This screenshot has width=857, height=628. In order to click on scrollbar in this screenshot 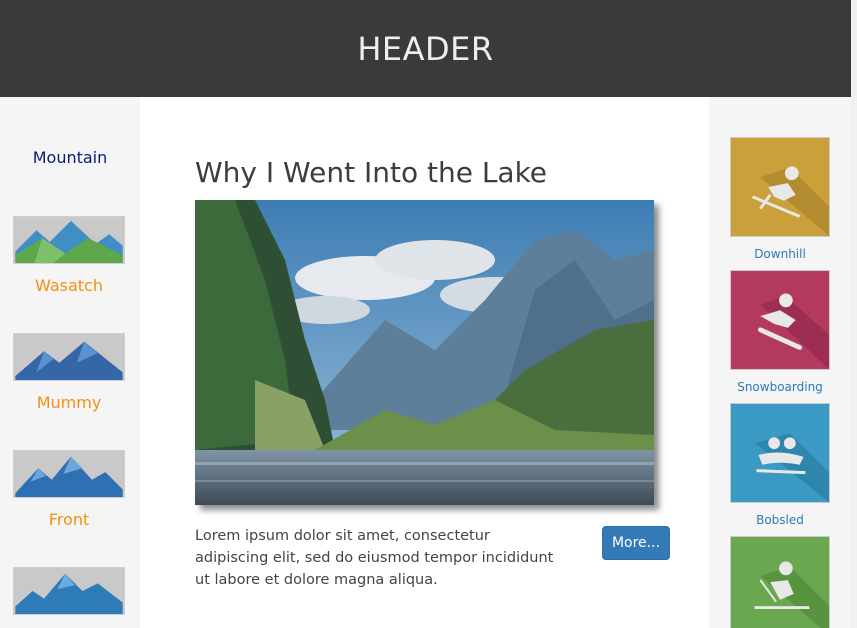, I will do `click(854, 314)`.